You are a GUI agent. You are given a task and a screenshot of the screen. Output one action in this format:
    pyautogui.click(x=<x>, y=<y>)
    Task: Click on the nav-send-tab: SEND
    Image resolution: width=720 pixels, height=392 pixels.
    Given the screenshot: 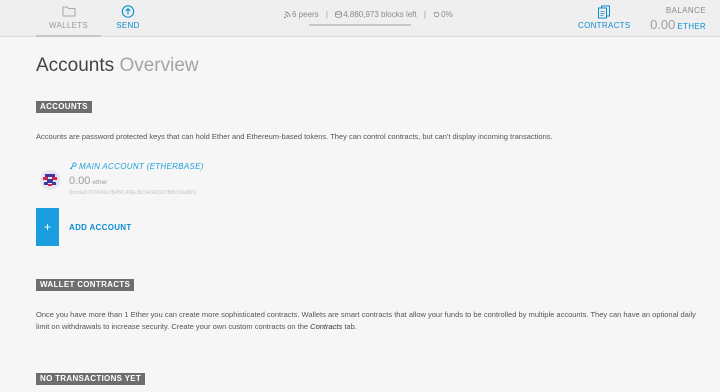 What is the action you would take?
    pyautogui.click(x=128, y=18)
    